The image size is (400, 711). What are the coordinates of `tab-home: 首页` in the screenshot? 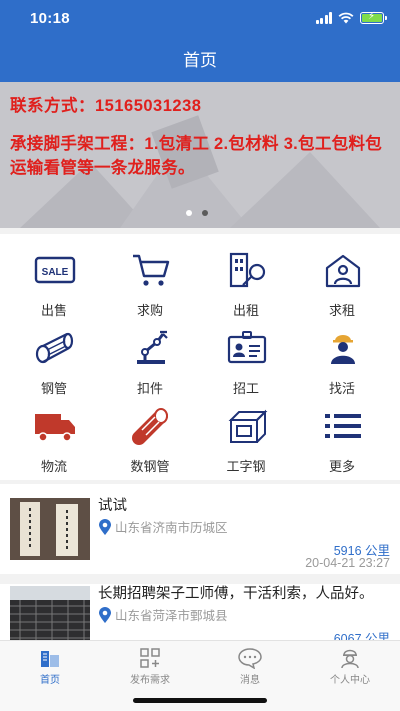 It's located at (50, 666).